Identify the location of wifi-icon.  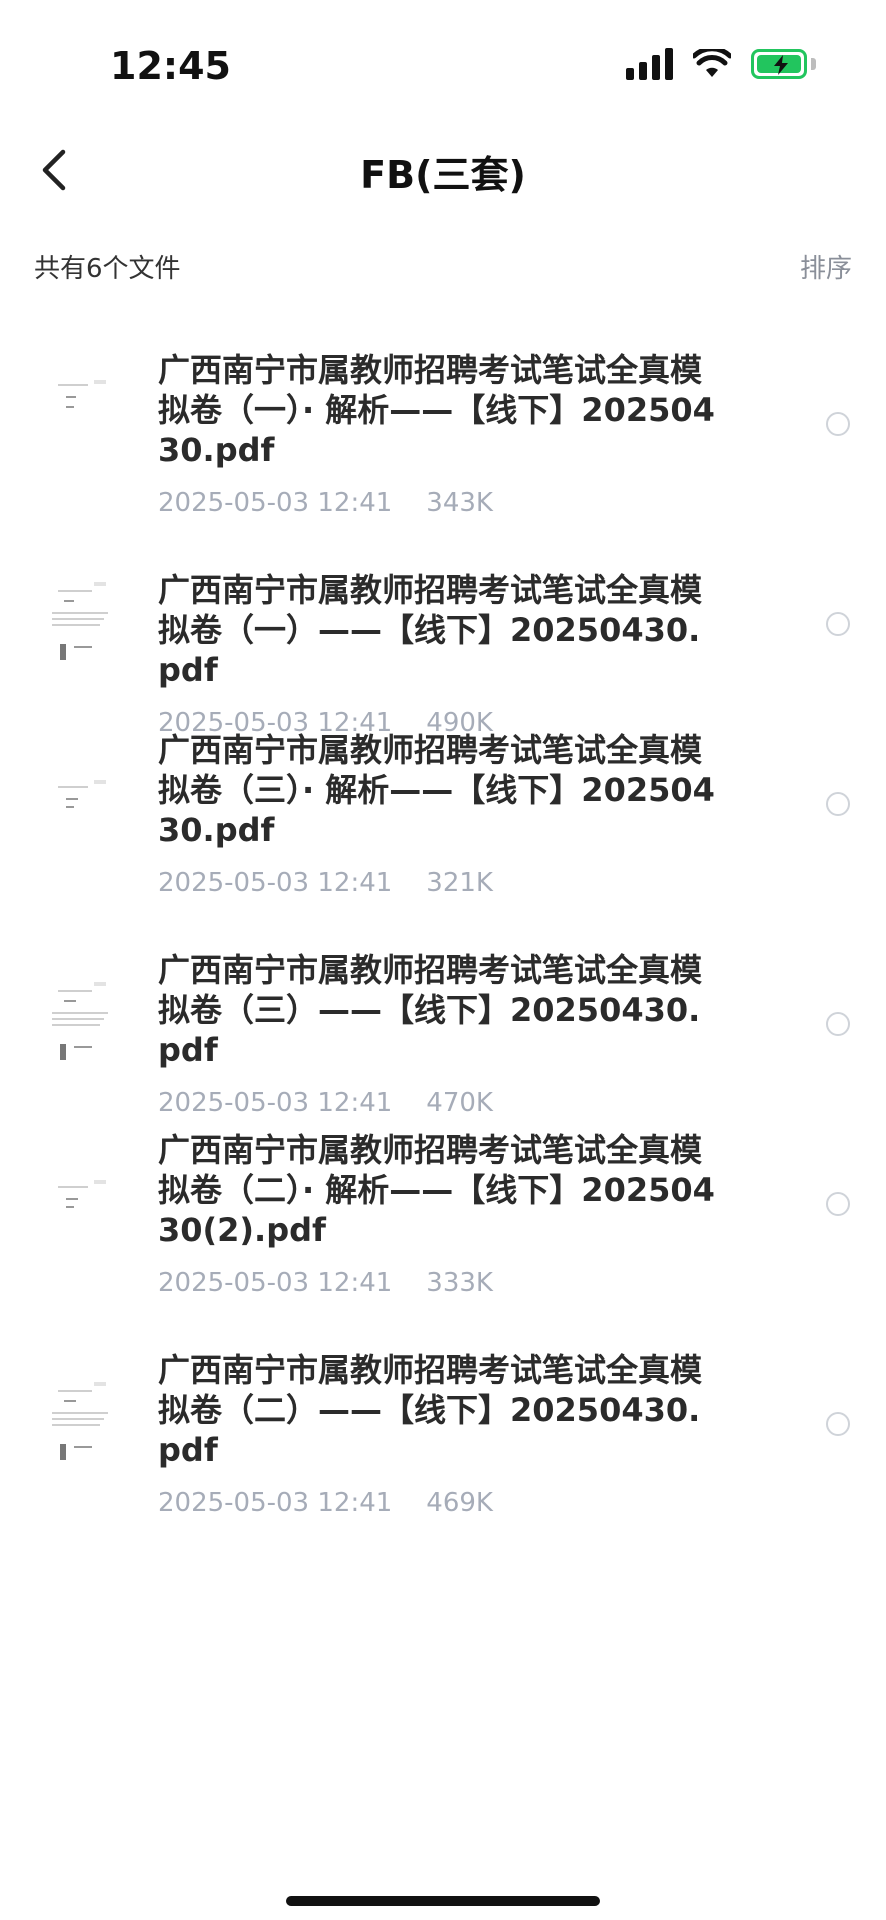
(712, 64).